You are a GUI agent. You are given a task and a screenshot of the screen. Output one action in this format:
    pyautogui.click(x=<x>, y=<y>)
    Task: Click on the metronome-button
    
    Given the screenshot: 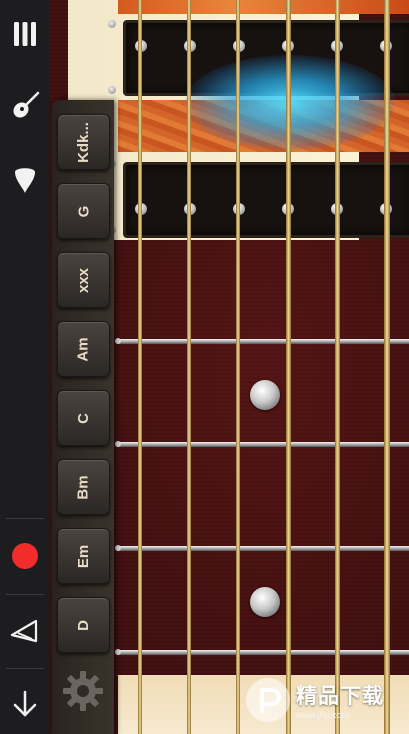 What is the action you would take?
    pyautogui.click(x=25, y=630)
    